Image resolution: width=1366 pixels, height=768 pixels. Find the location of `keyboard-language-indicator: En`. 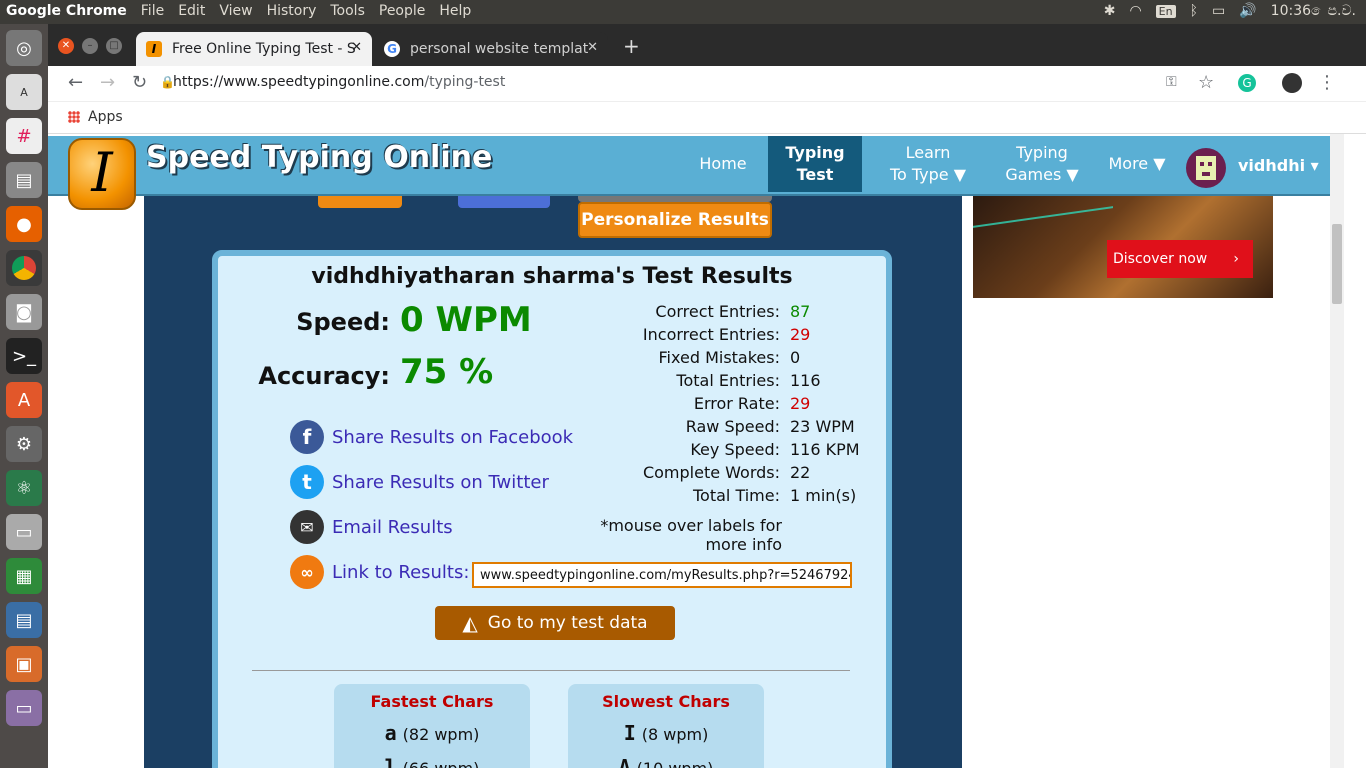

keyboard-language-indicator: En is located at coordinates (1165, 11).